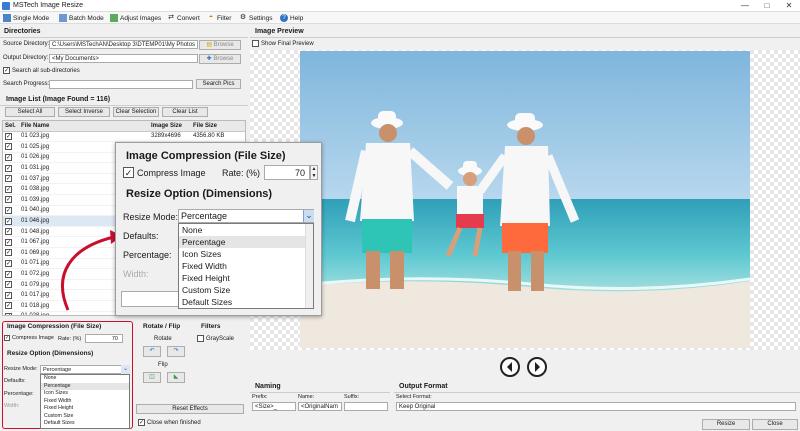  What do you see at coordinates (11, 126) in the screenshot?
I see `column-header-sel: Sel.` at bounding box center [11, 126].